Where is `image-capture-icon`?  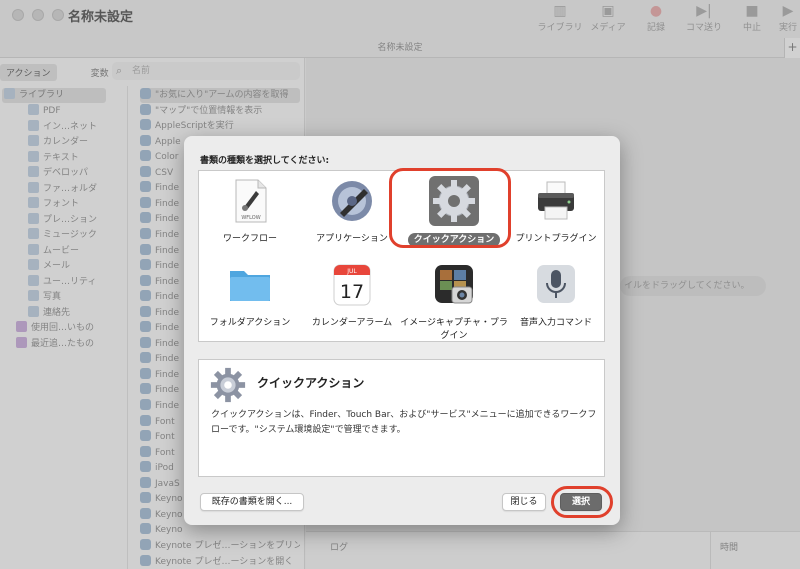 image-capture-icon is located at coordinates (454, 284).